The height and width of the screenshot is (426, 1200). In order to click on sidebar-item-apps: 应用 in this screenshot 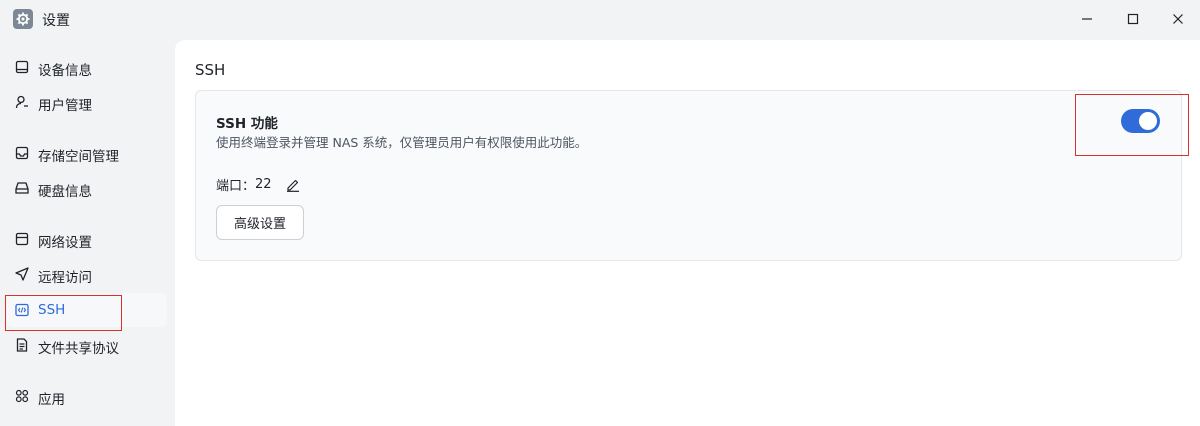, I will do `click(87, 396)`.